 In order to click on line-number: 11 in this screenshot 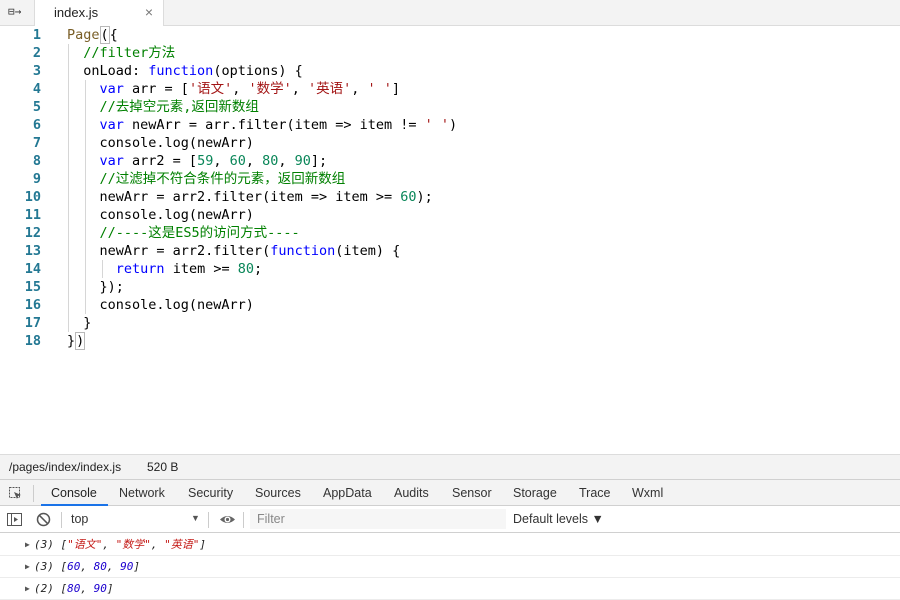, I will do `click(32, 215)`.